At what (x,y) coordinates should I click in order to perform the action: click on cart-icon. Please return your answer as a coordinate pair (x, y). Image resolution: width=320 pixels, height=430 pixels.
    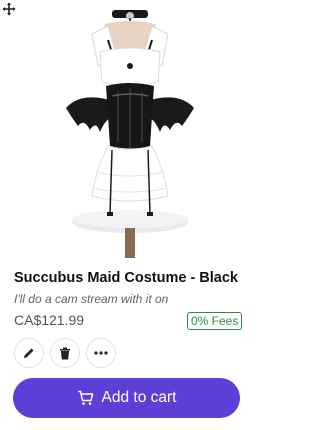
    Looking at the image, I should click on (85, 397).